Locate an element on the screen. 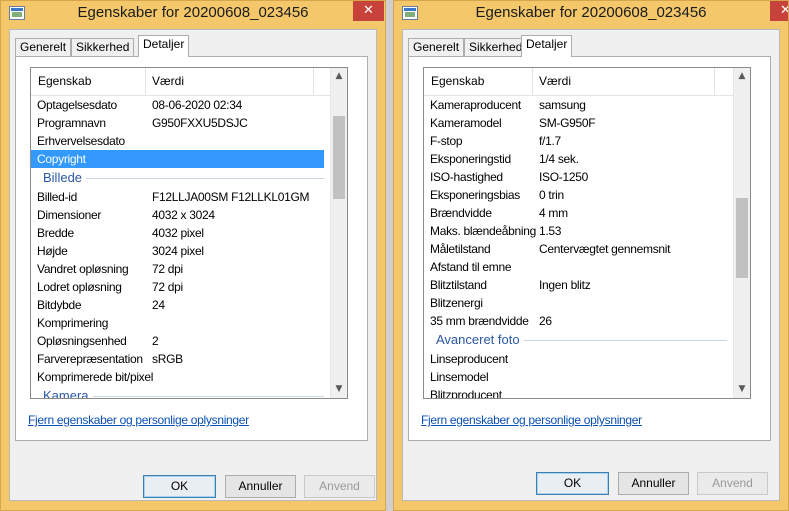 Image resolution: width=789 pixels, height=511 pixels. property-name: Dimensioner is located at coordinates (69, 215).